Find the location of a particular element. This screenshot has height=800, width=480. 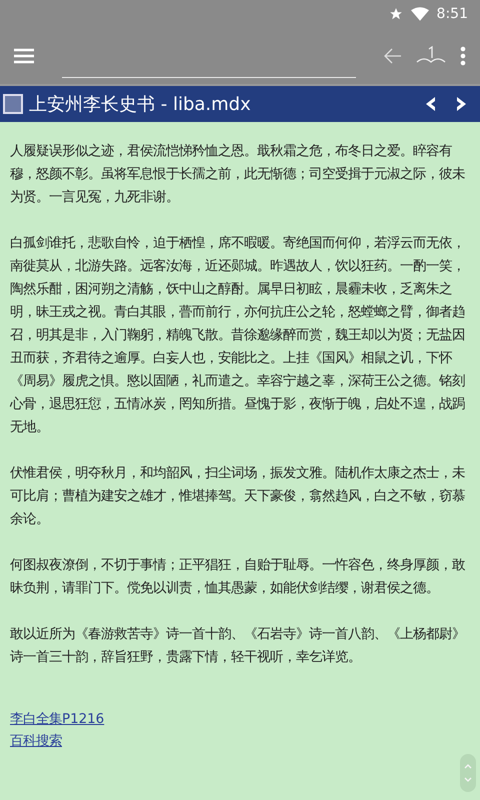

left-arrow-icon is located at coordinates (393, 56).